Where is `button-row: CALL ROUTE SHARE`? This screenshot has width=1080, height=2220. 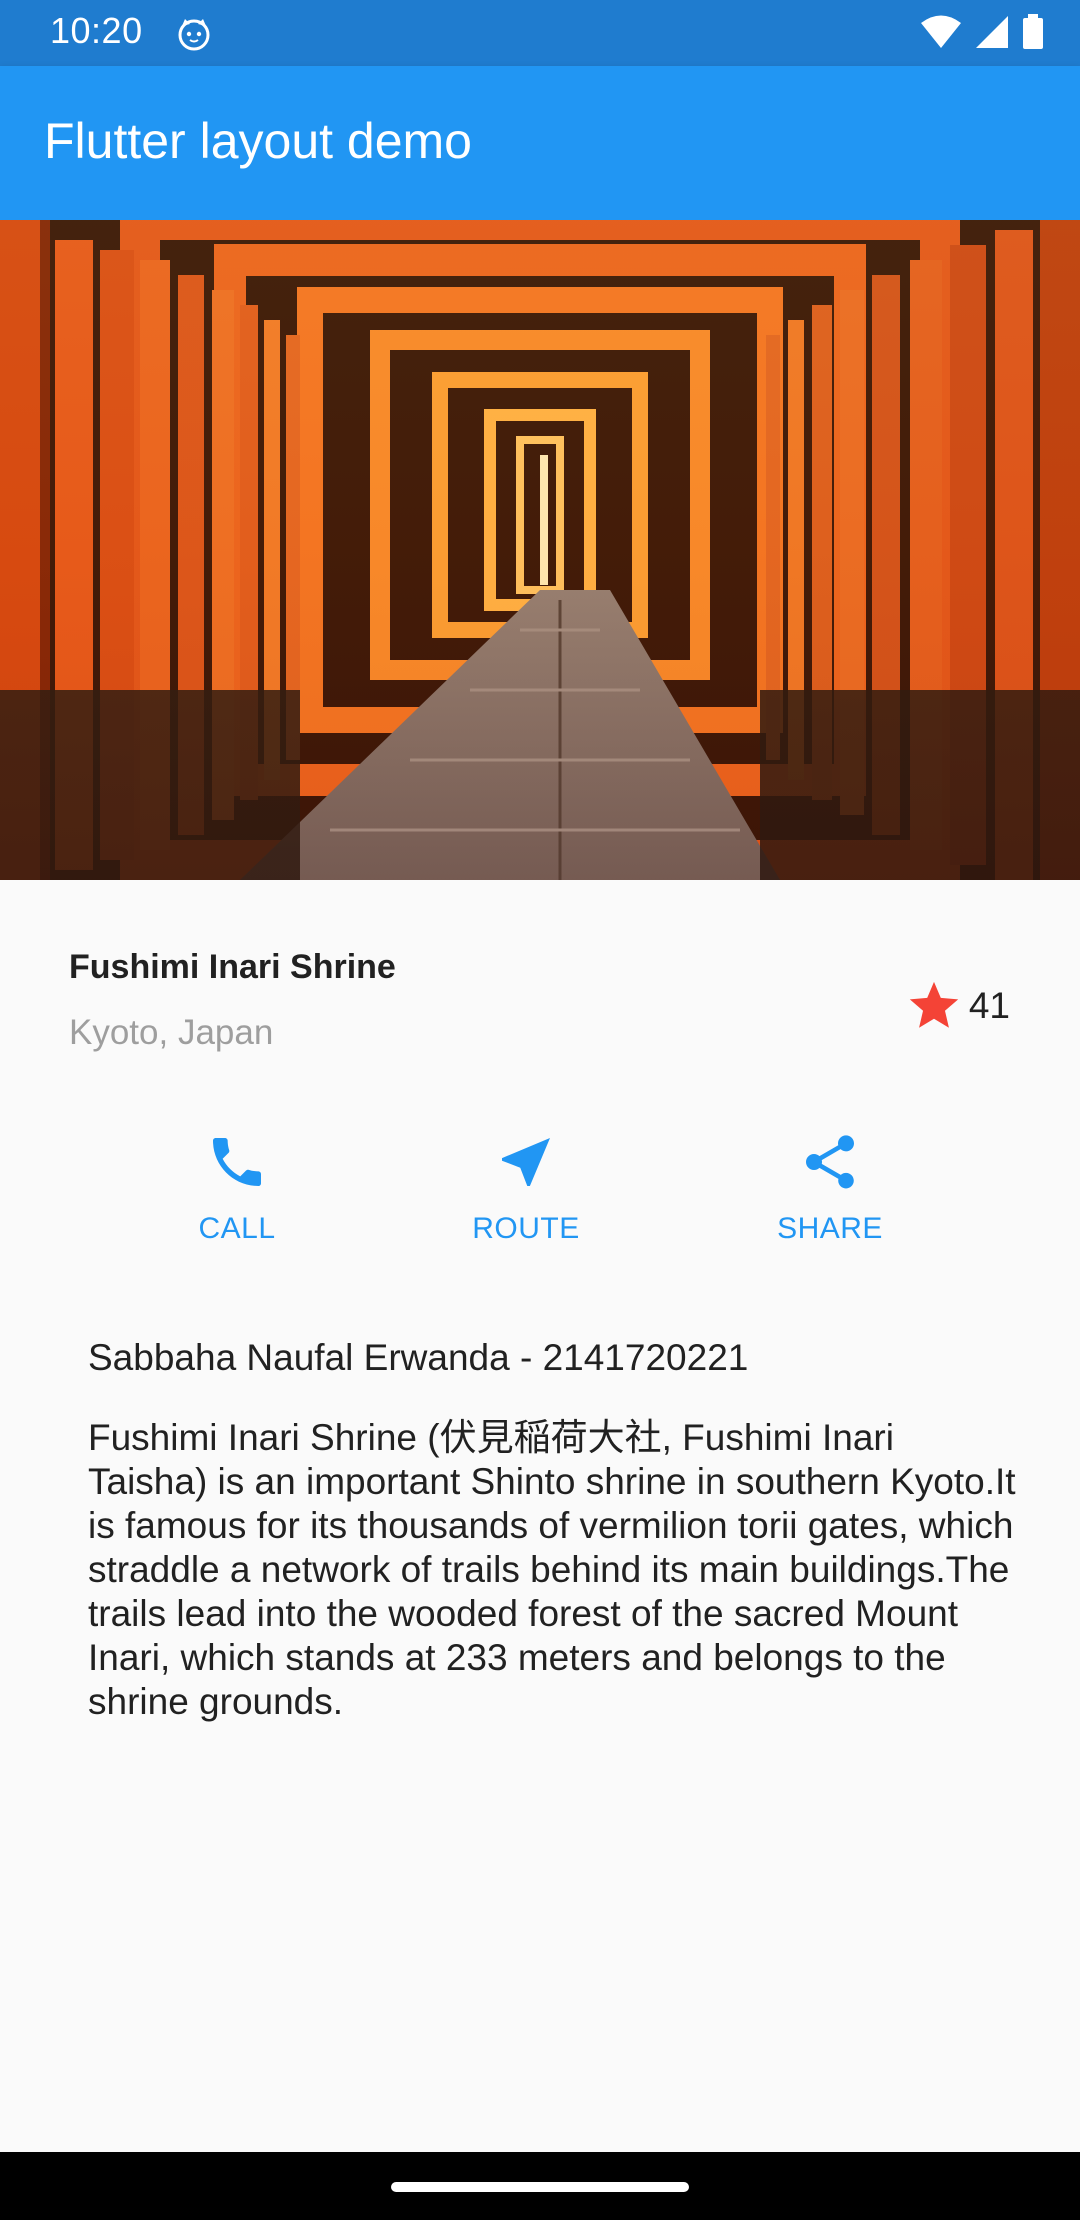
button-row: CALL ROUTE SHARE is located at coordinates (540, 1190).